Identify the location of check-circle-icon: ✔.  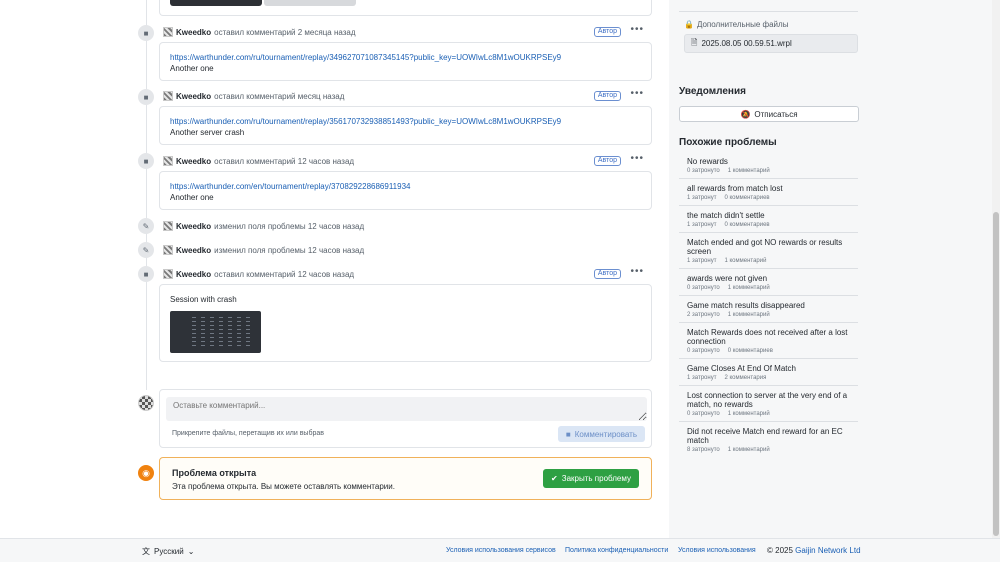
(554, 478).